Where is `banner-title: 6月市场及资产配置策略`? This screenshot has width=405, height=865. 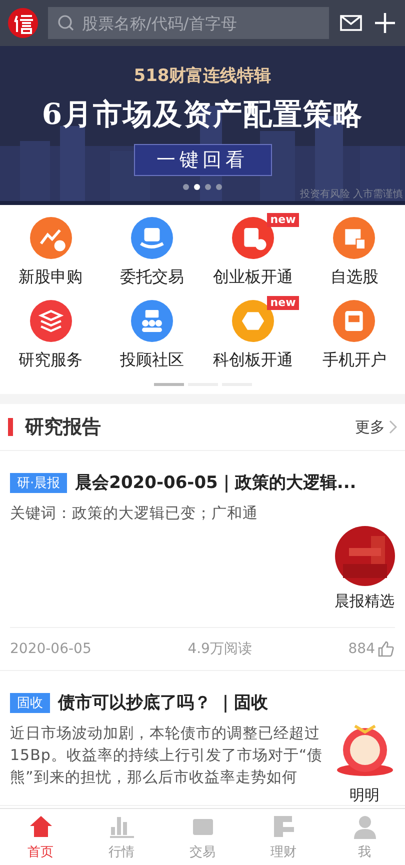
banner-title: 6月市场及资产配置策略 is located at coordinates (203, 114).